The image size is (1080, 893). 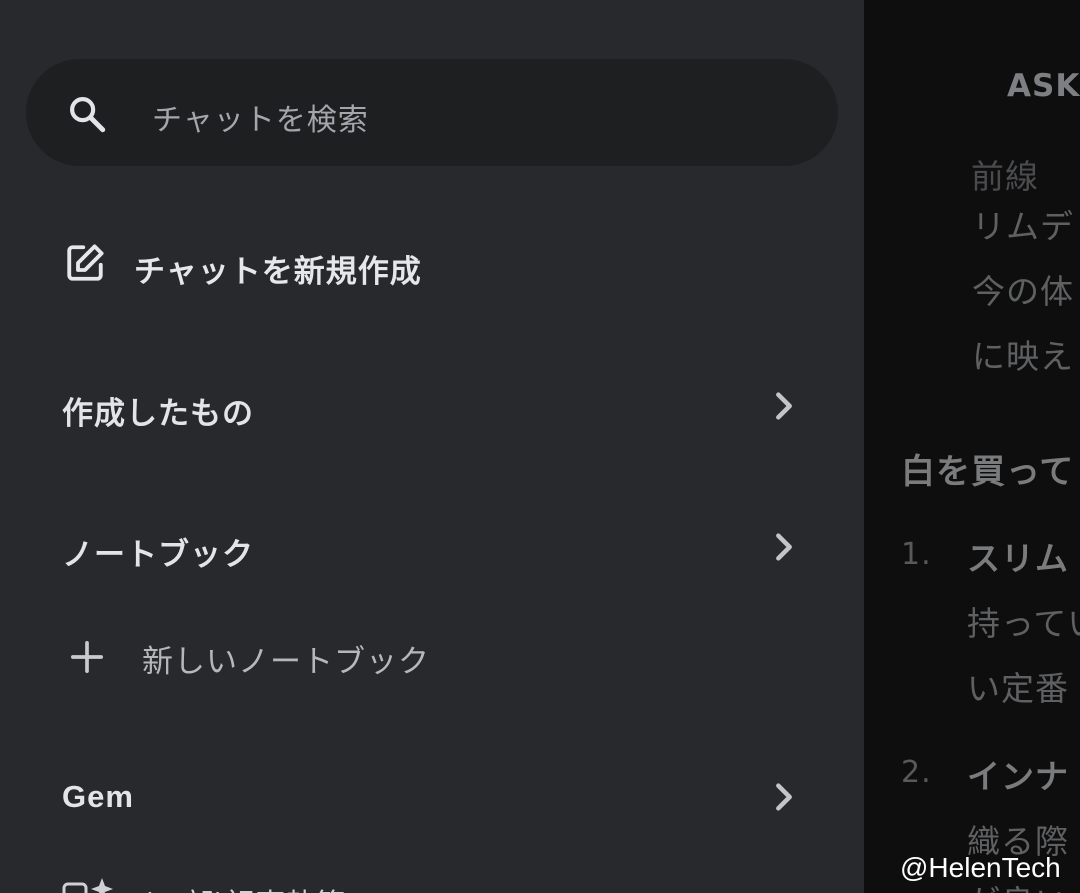 What do you see at coordinates (260, 120) in the screenshot?
I see `search-placeholder: チャットを検索` at bounding box center [260, 120].